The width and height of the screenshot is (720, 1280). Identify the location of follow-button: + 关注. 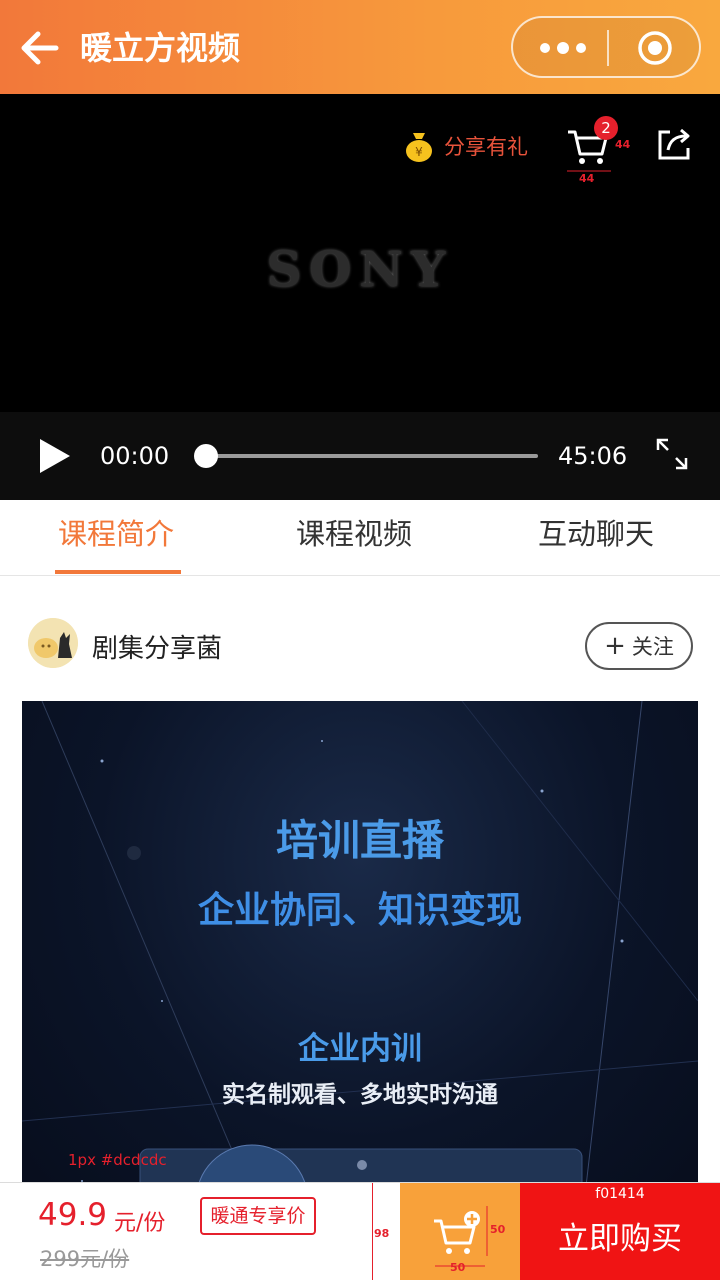
(639, 646).